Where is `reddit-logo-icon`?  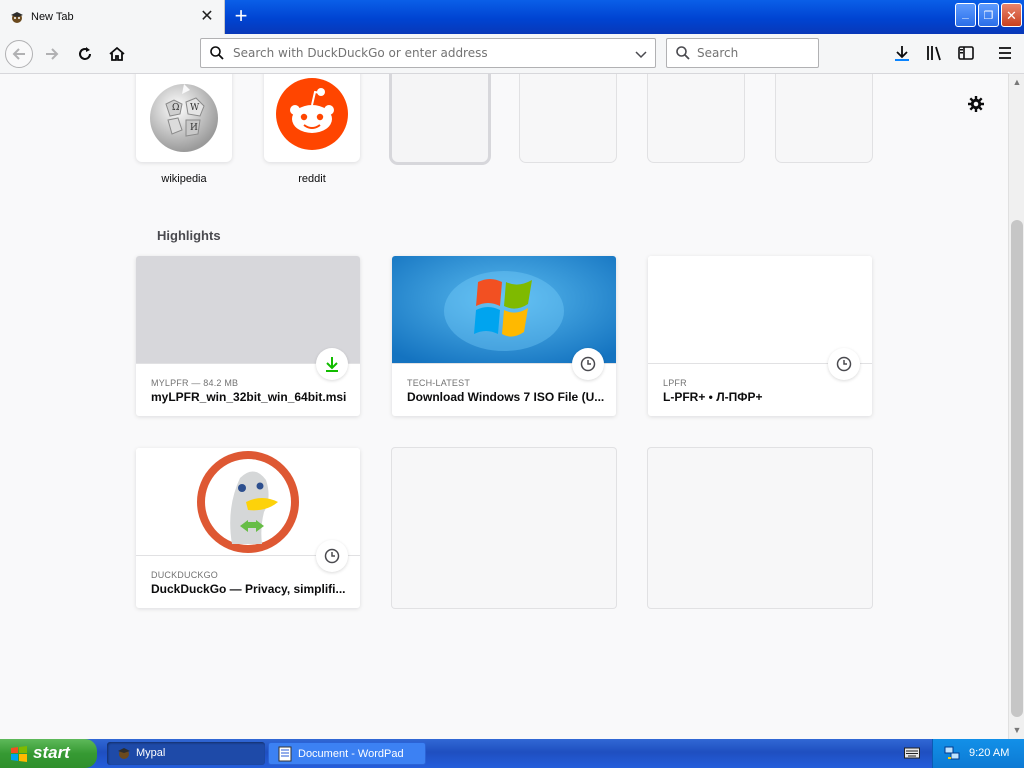
reddit-logo-icon is located at coordinates (312, 114).